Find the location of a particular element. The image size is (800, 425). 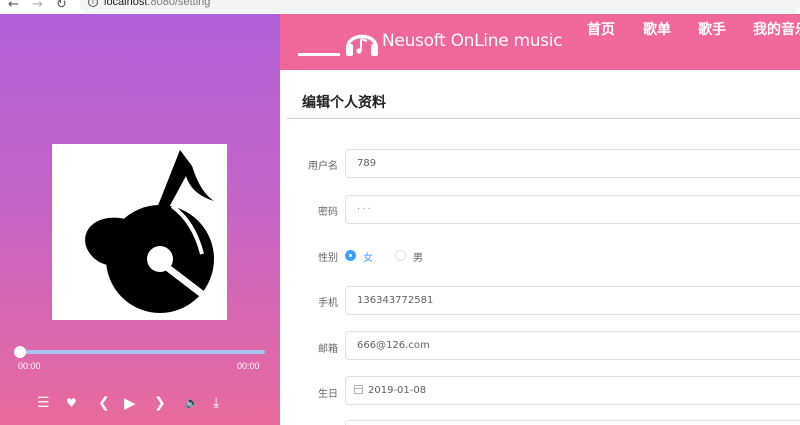

prev-icon: ❮ is located at coordinates (104, 403).